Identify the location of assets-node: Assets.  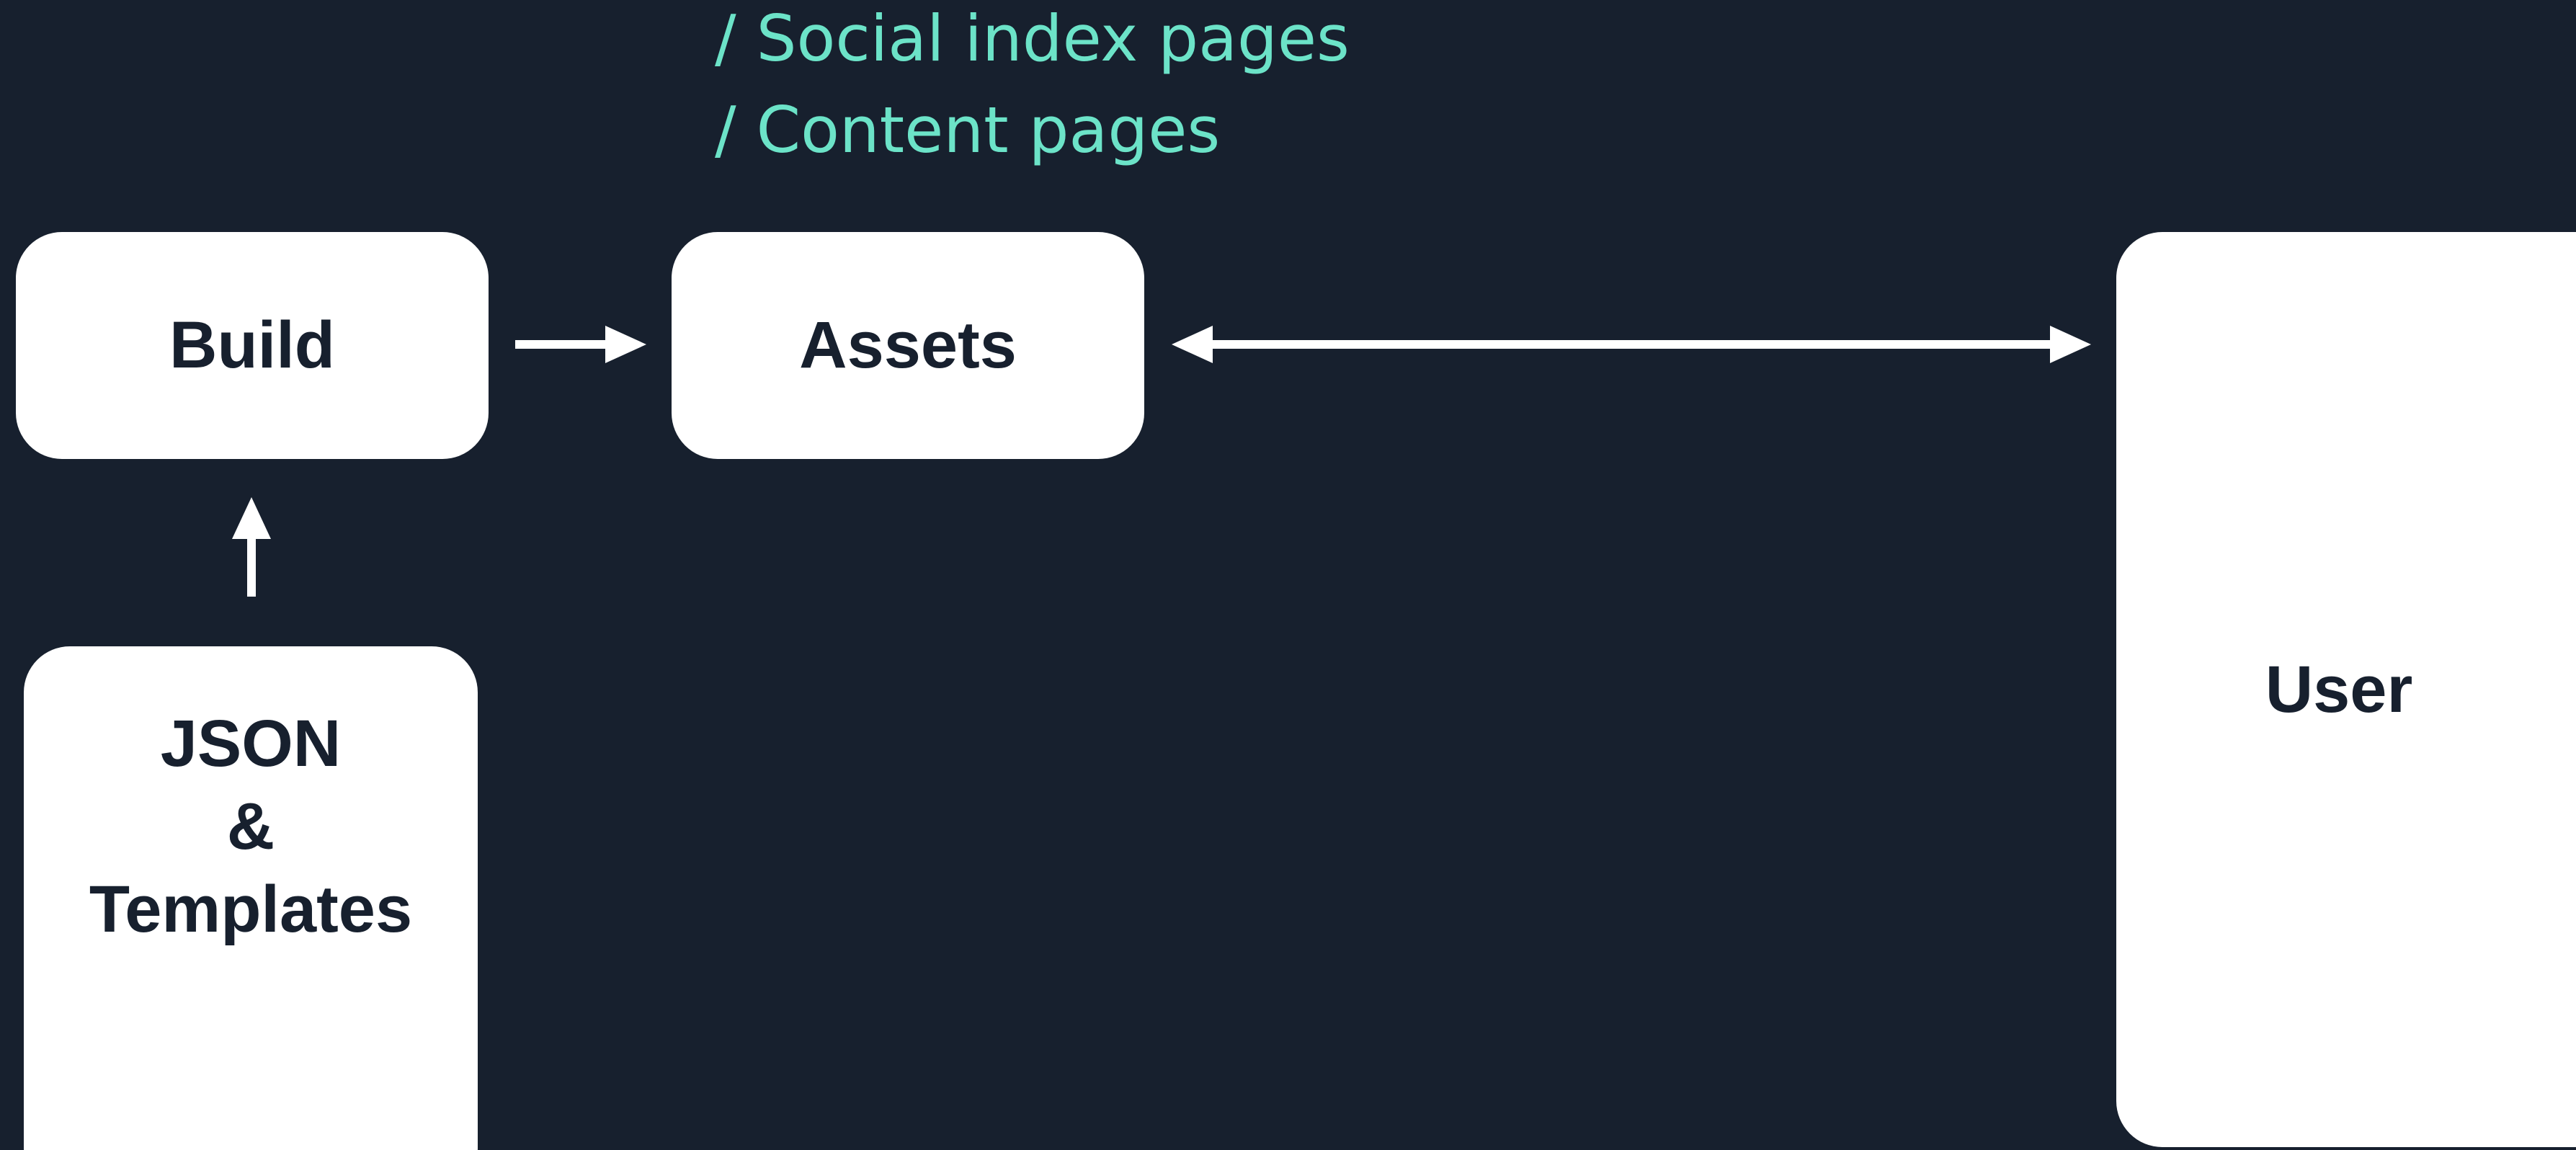
(908, 345).